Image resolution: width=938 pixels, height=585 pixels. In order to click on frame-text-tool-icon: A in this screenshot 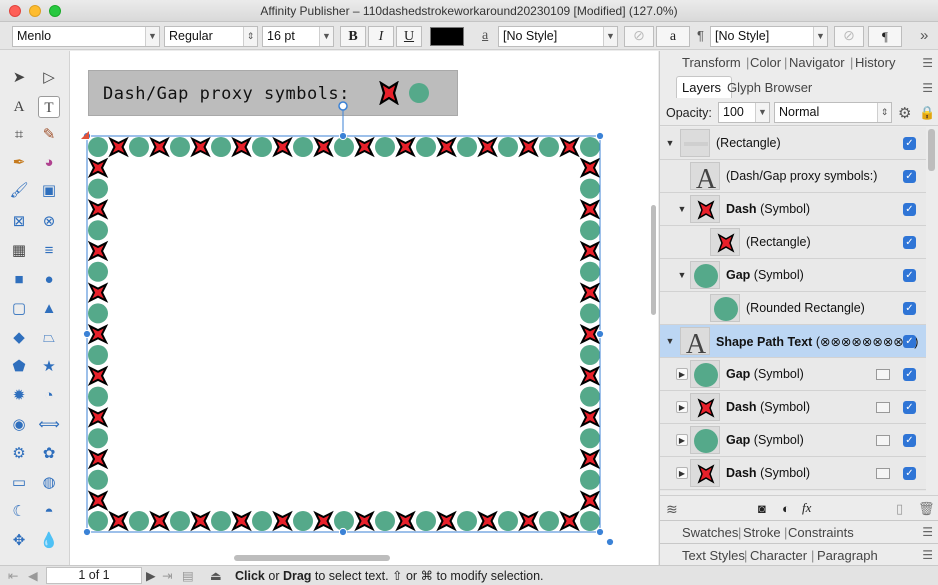, I will do `click(19, 107)`.